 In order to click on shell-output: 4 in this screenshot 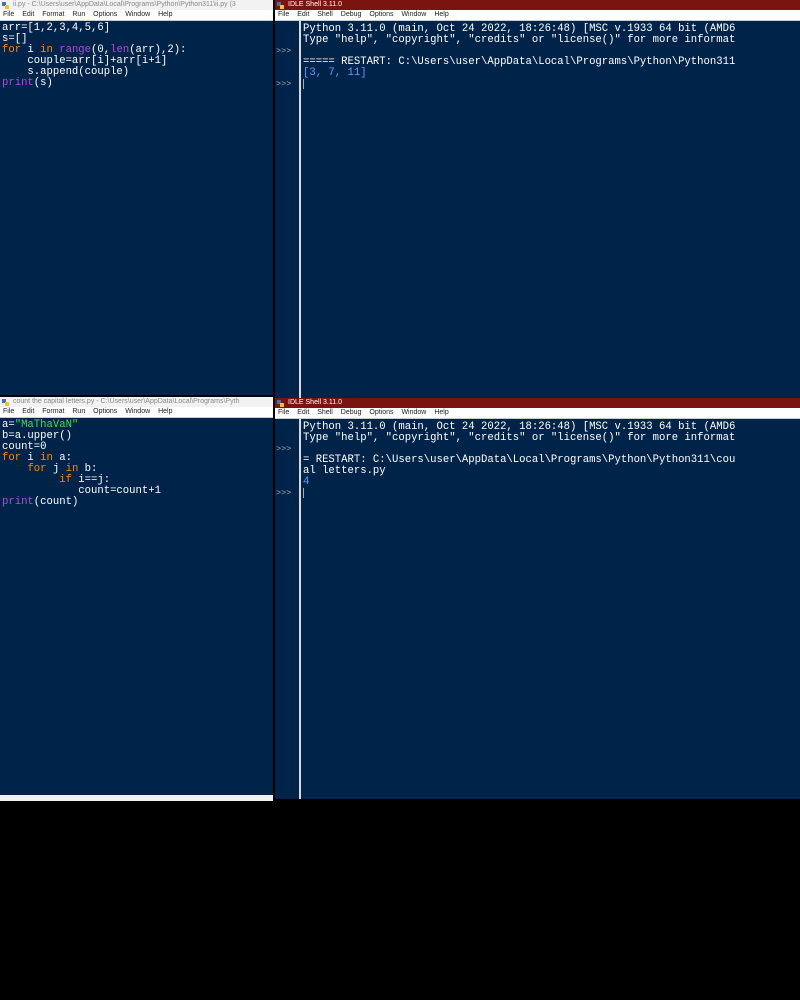, I will do `click(306, 482)`.